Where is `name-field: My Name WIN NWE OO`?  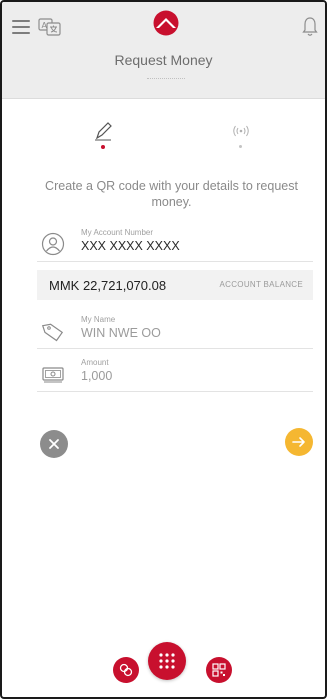 name-field: My Name WIN NWE OO is located at coordinates (175, 329).